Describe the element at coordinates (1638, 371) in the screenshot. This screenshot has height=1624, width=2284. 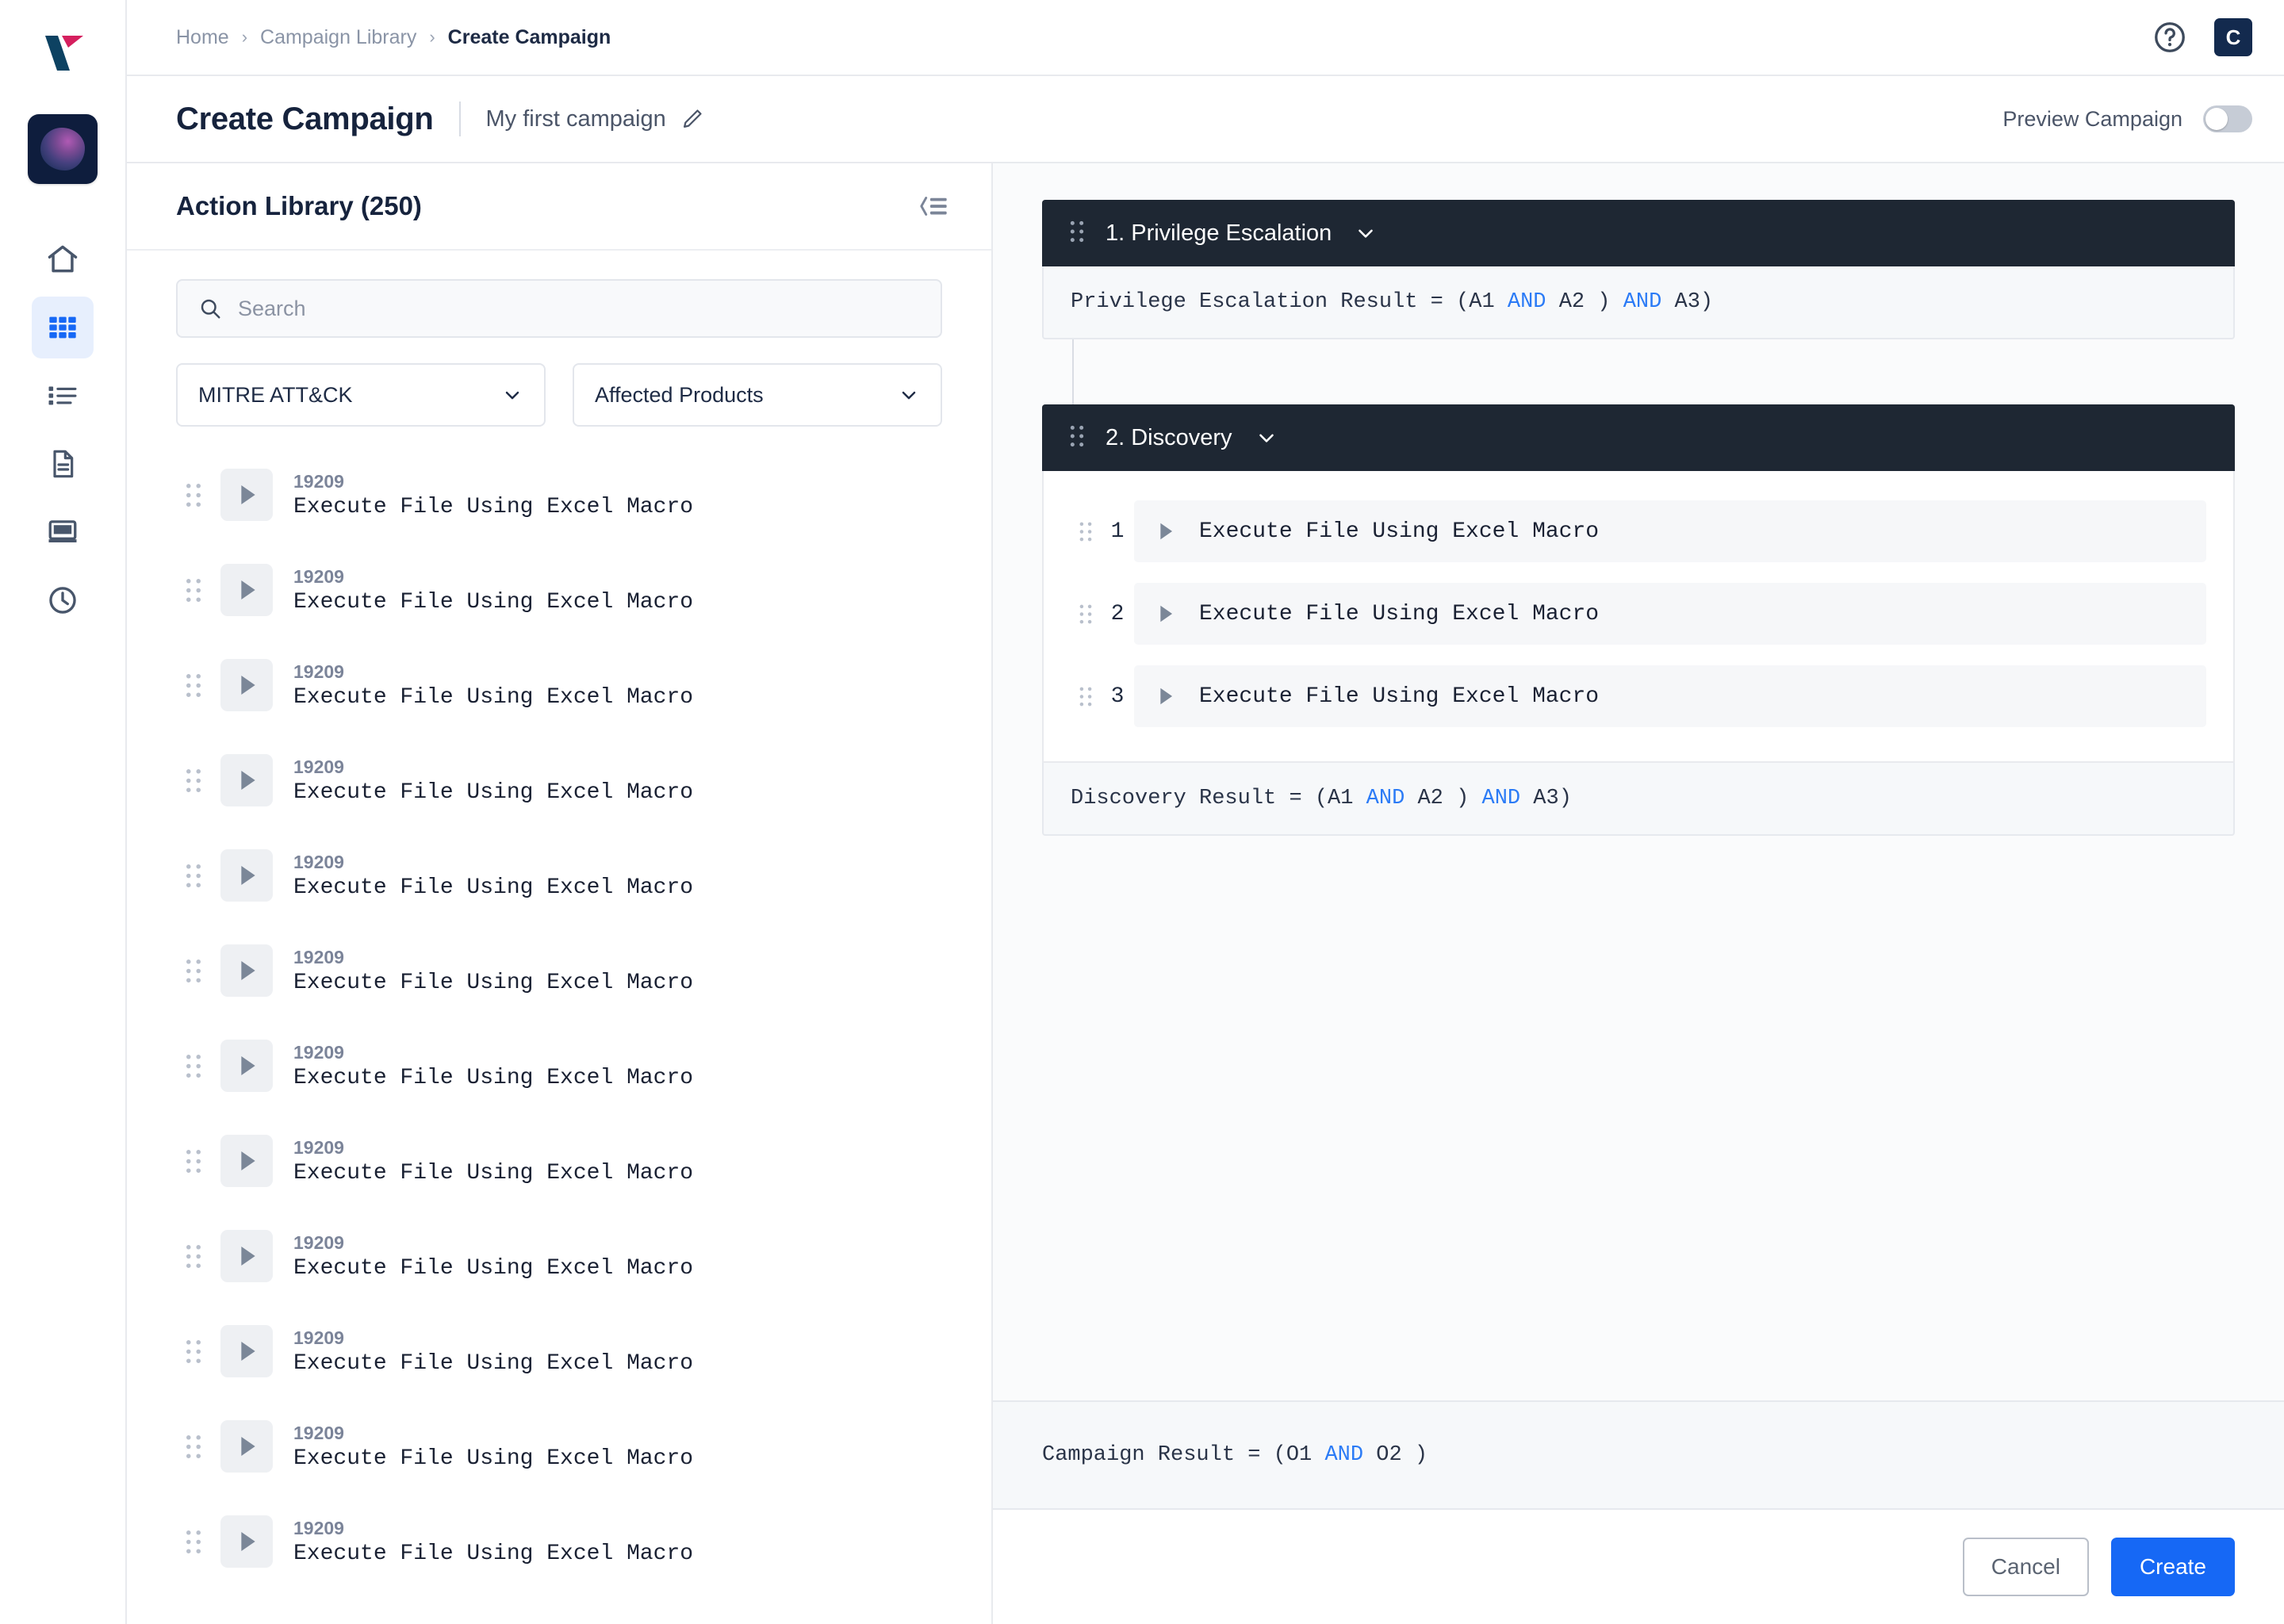
I see `phase-connector` at that location.